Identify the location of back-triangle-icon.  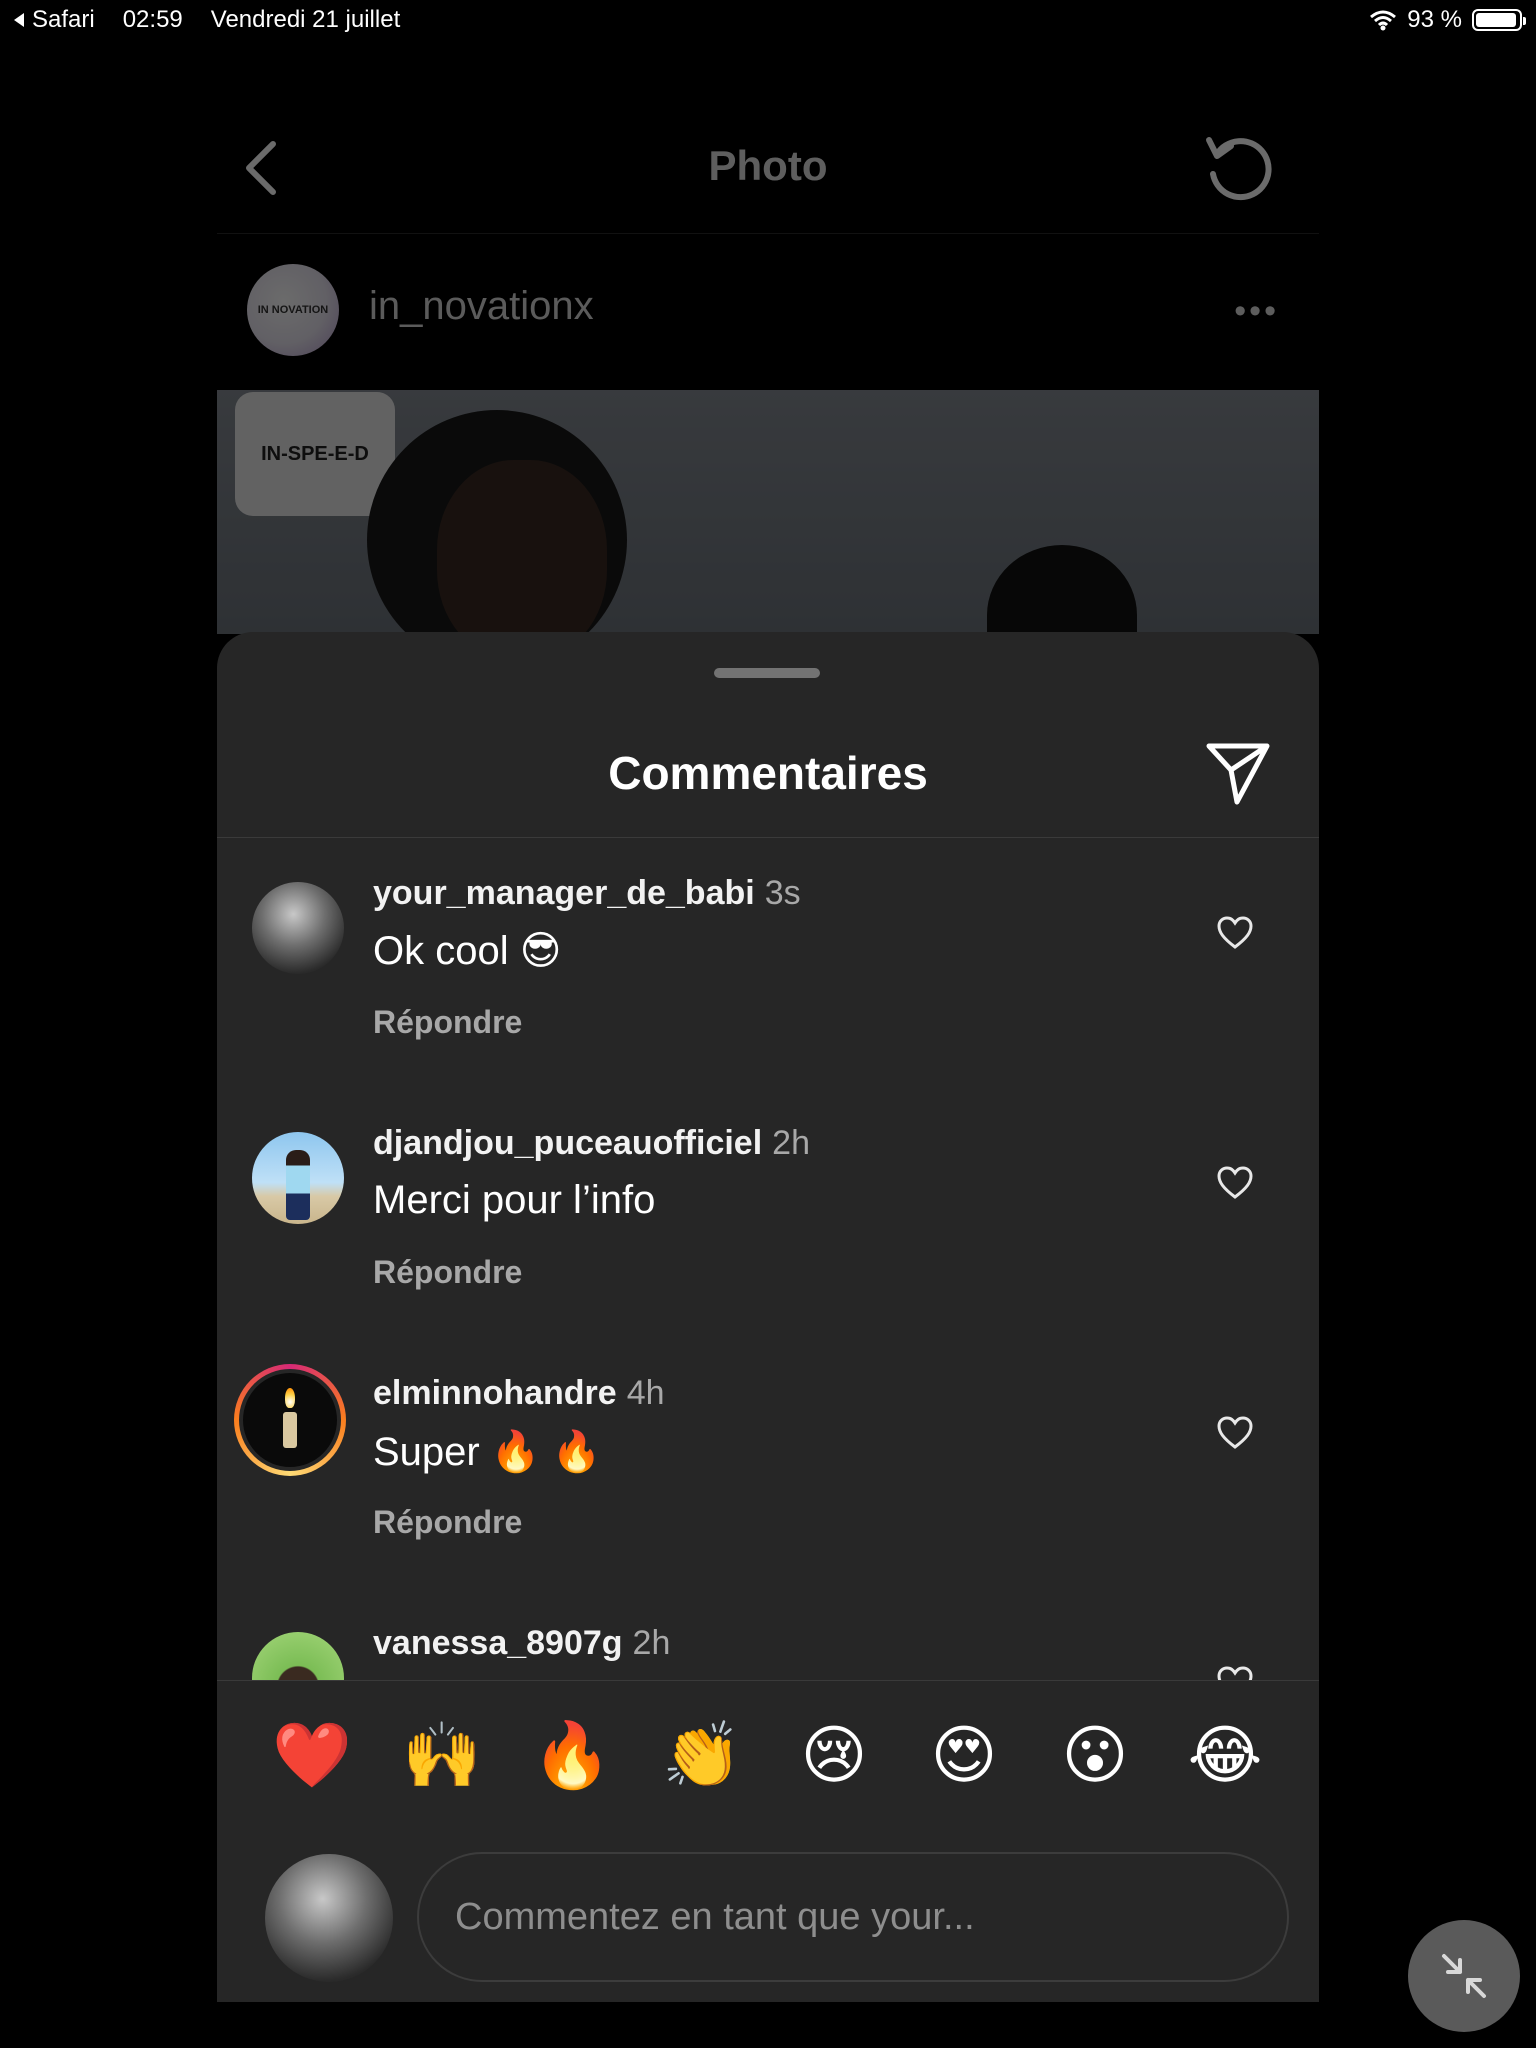
(19, 20).